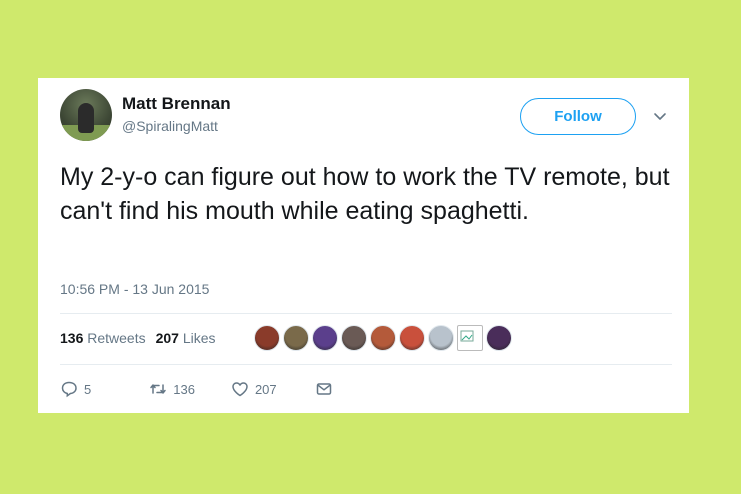  I want to click on tweet-stats: 136 Retweets 207 Likes, so click(138, 338).